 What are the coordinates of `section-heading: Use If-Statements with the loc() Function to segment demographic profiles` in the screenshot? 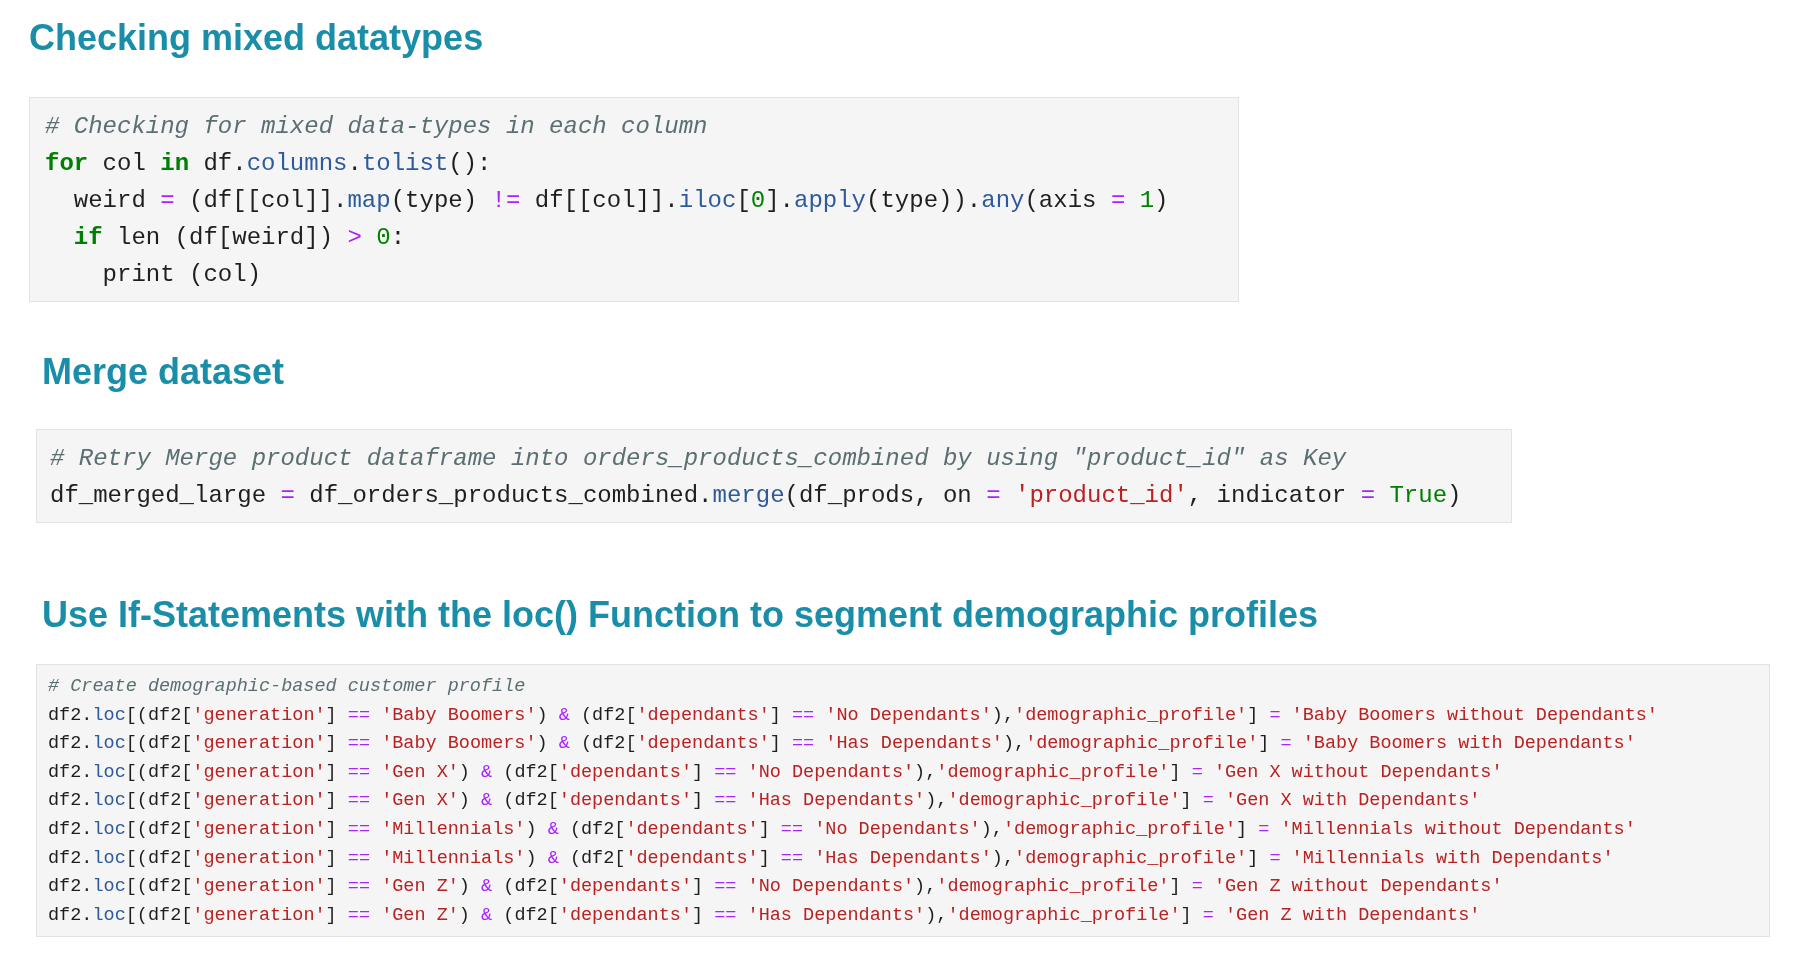 It's located at (680, 615).